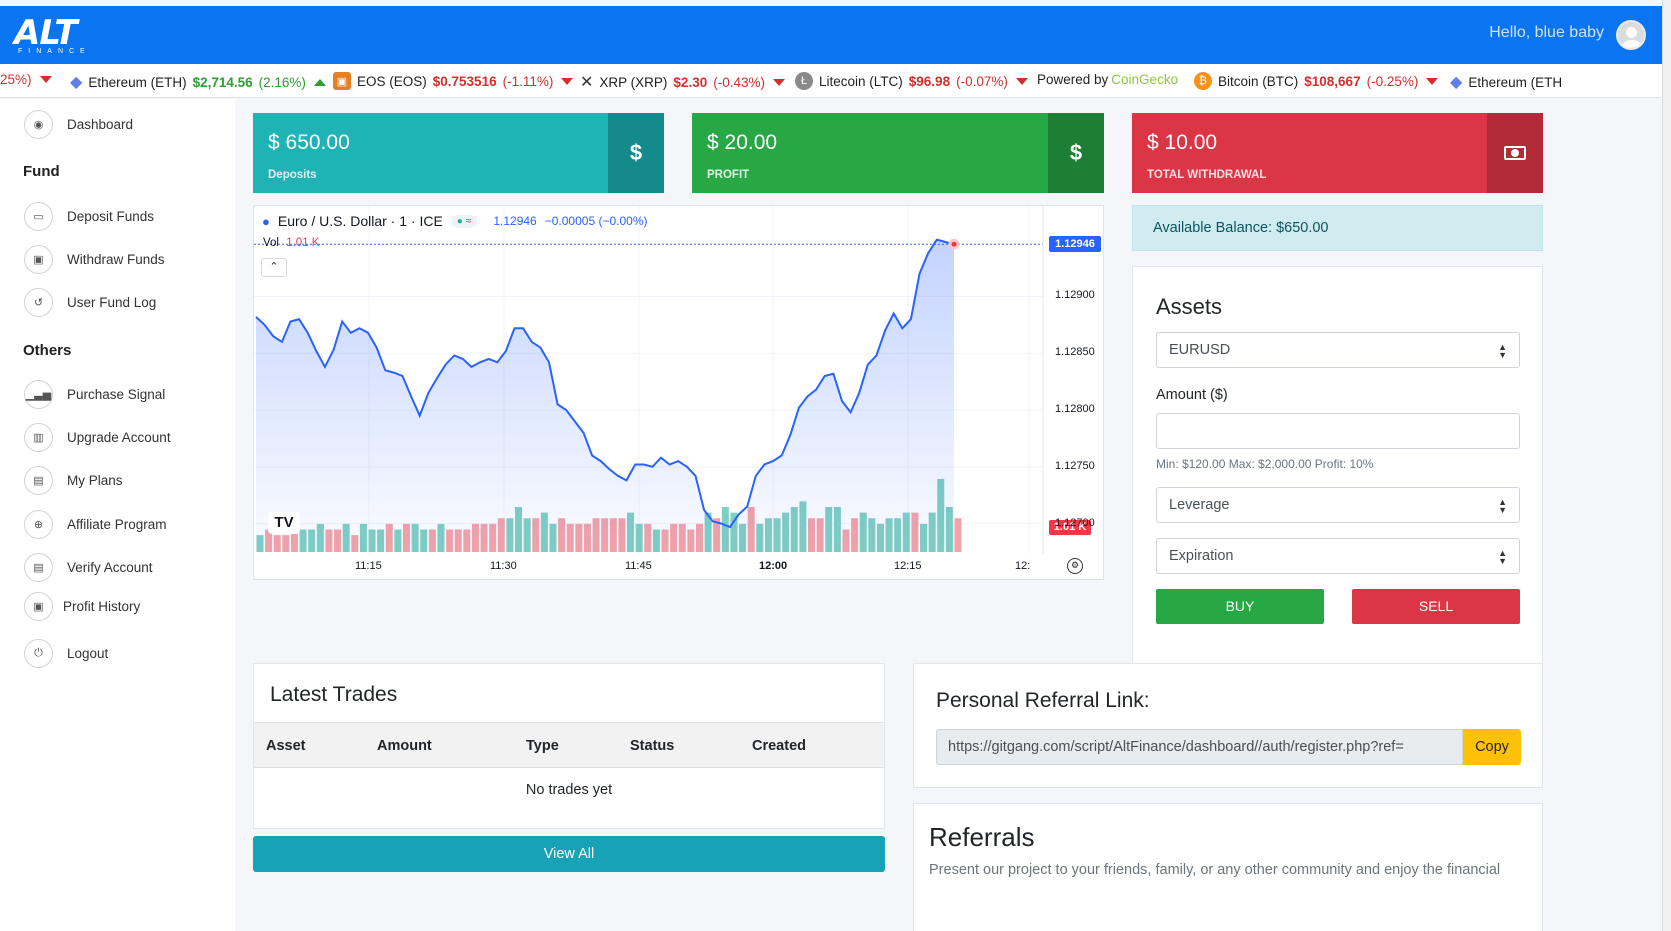 Image resolution: width=1671 pixels, height=931 pixels. I want to click on column-asset: Asset, so click(286, 746).